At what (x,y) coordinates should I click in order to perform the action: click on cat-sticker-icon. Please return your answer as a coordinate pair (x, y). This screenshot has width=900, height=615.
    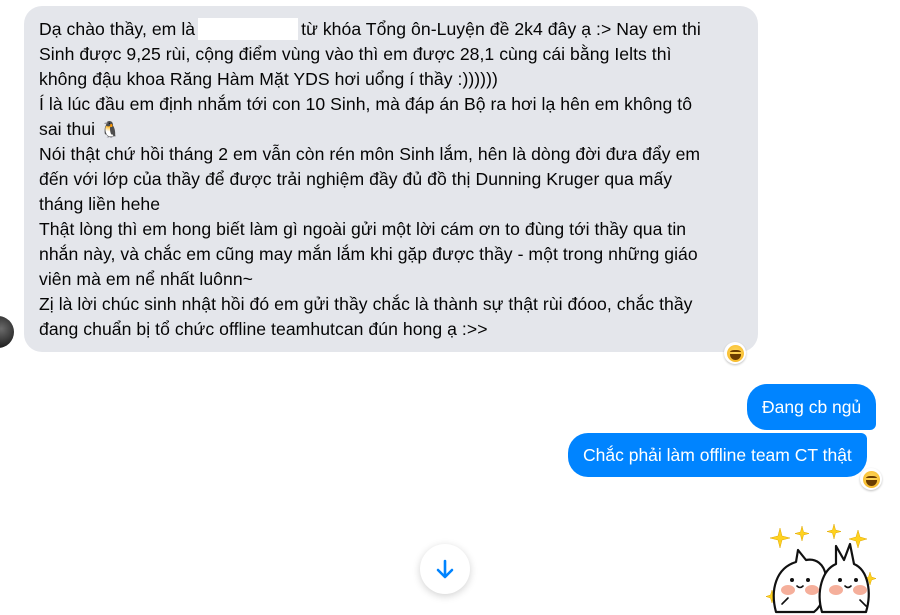
    Looking at the image, I should click on (826, 567).